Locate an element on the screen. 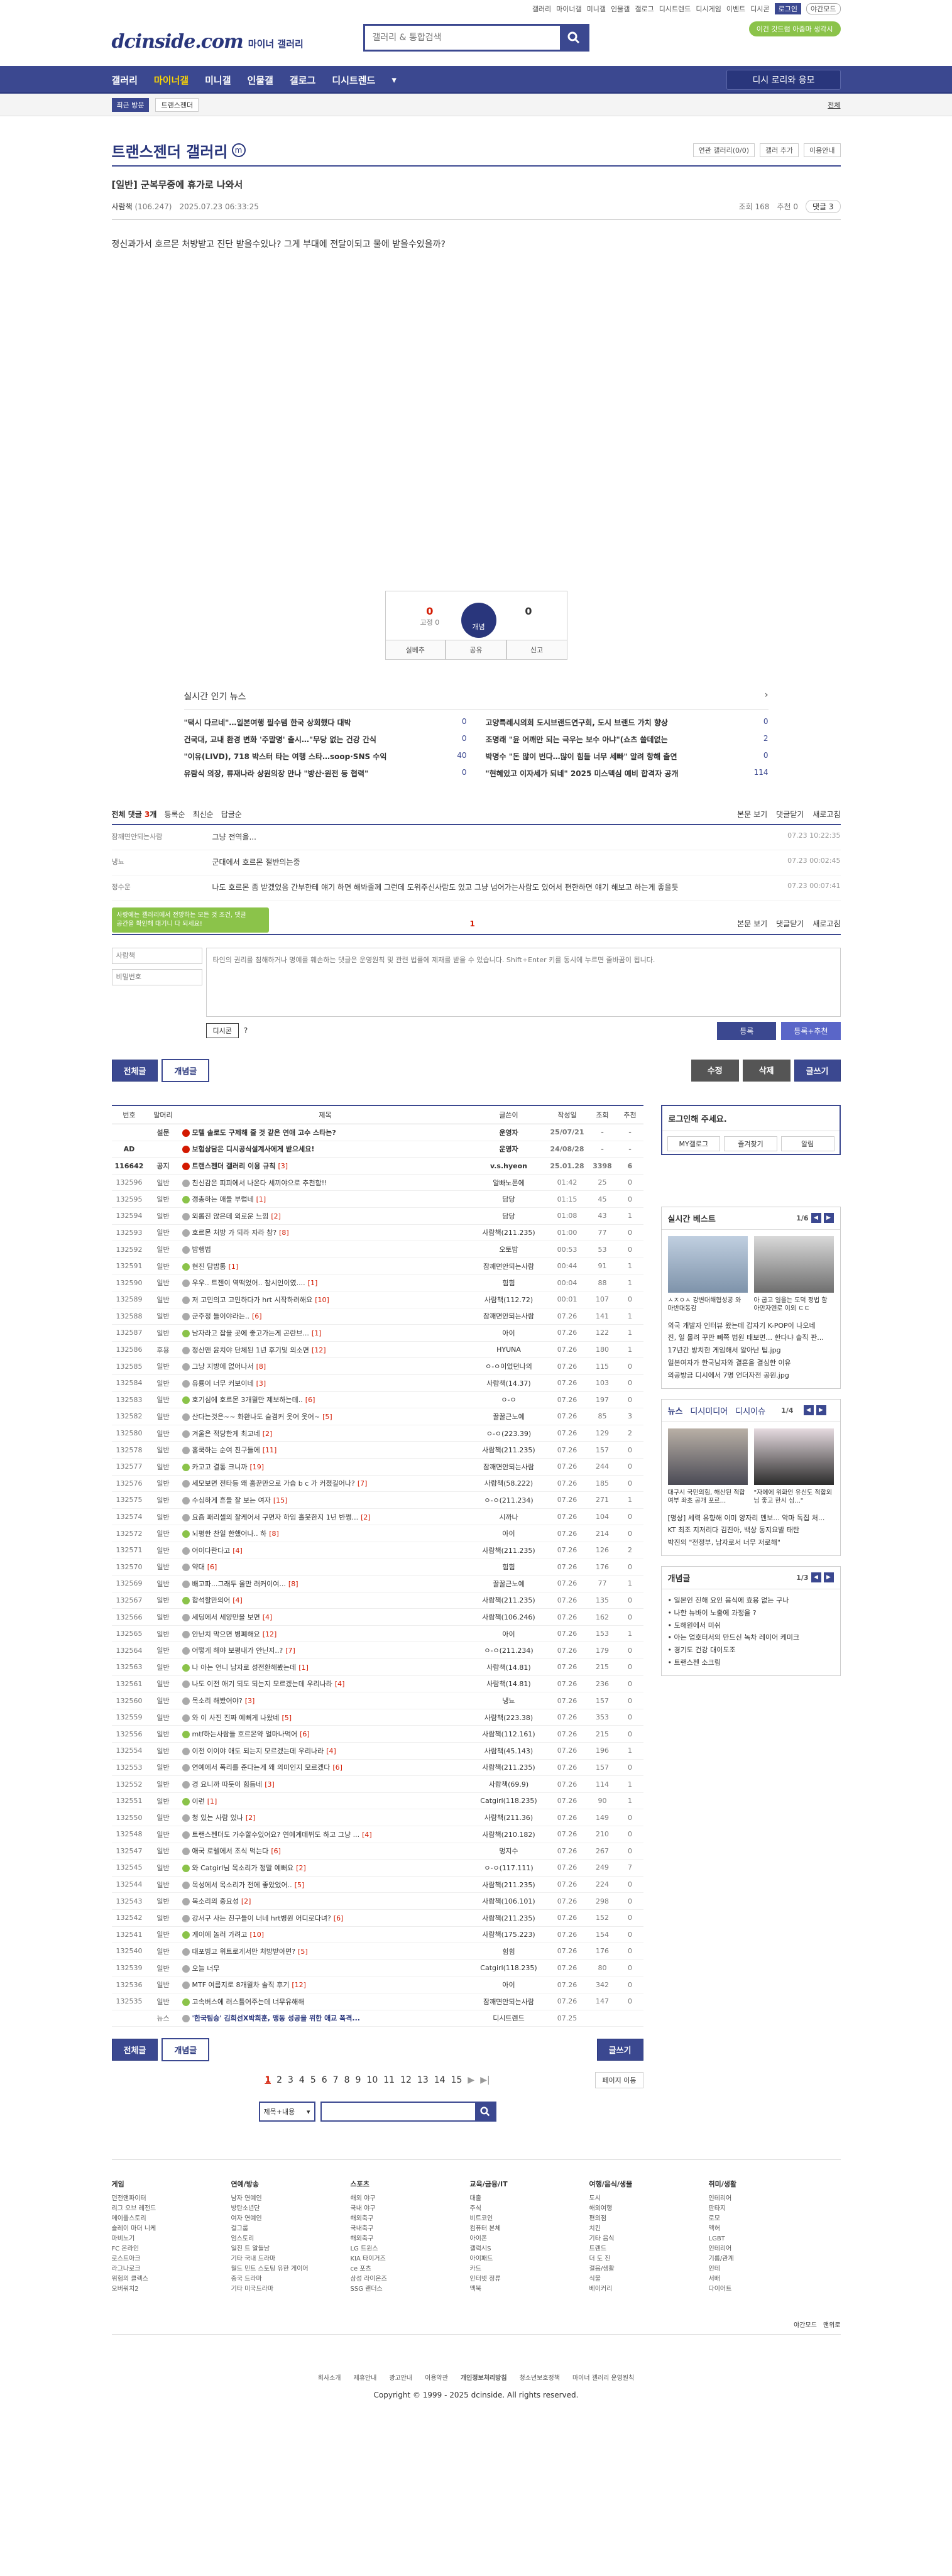 The image size is (952, 2576). footer-link: 슬레이 마더 니케 is located at coordinates (171, 2229).